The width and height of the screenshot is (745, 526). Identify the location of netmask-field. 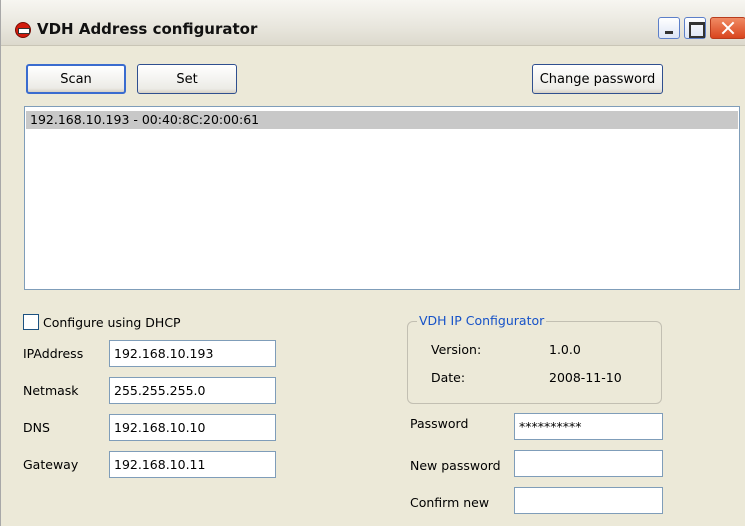
(192, 390).